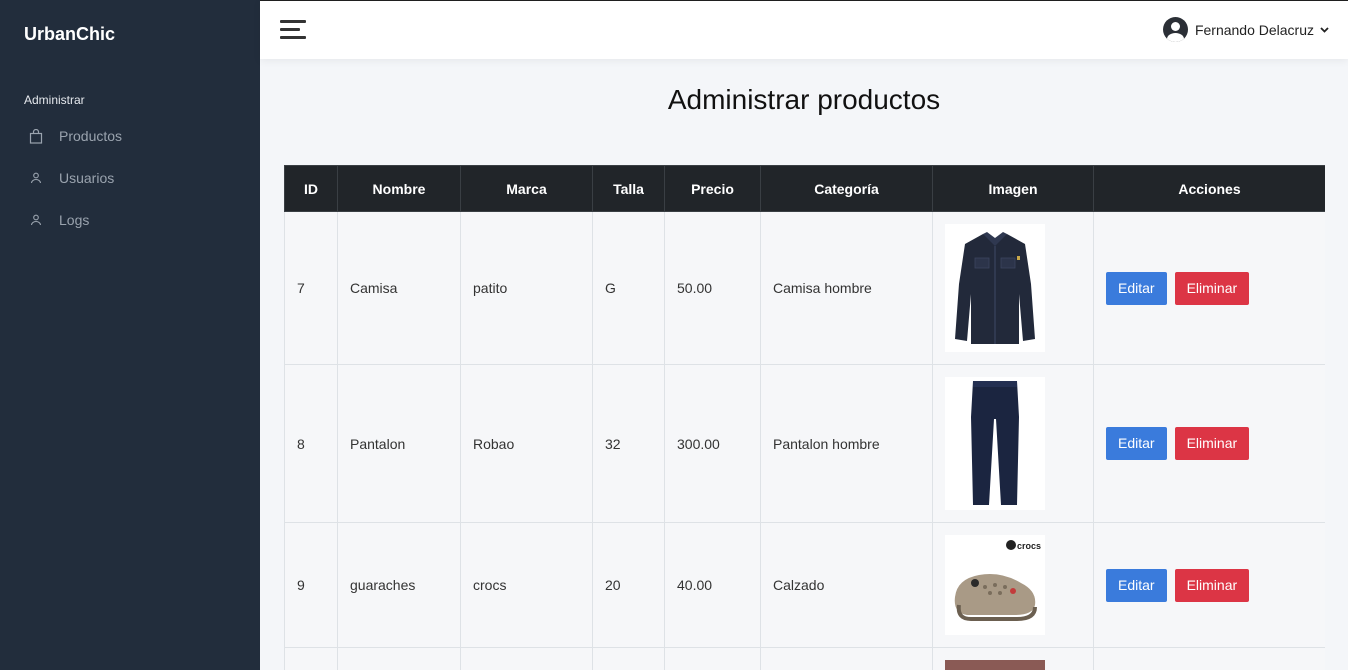 Image resolution: width=1348 pixels, height=670 pixels. What do you see at coordinates (1254, 29) in the screenshot?
I see `user-name: Fernando Delacruz` at bounding box center [1254, 29].